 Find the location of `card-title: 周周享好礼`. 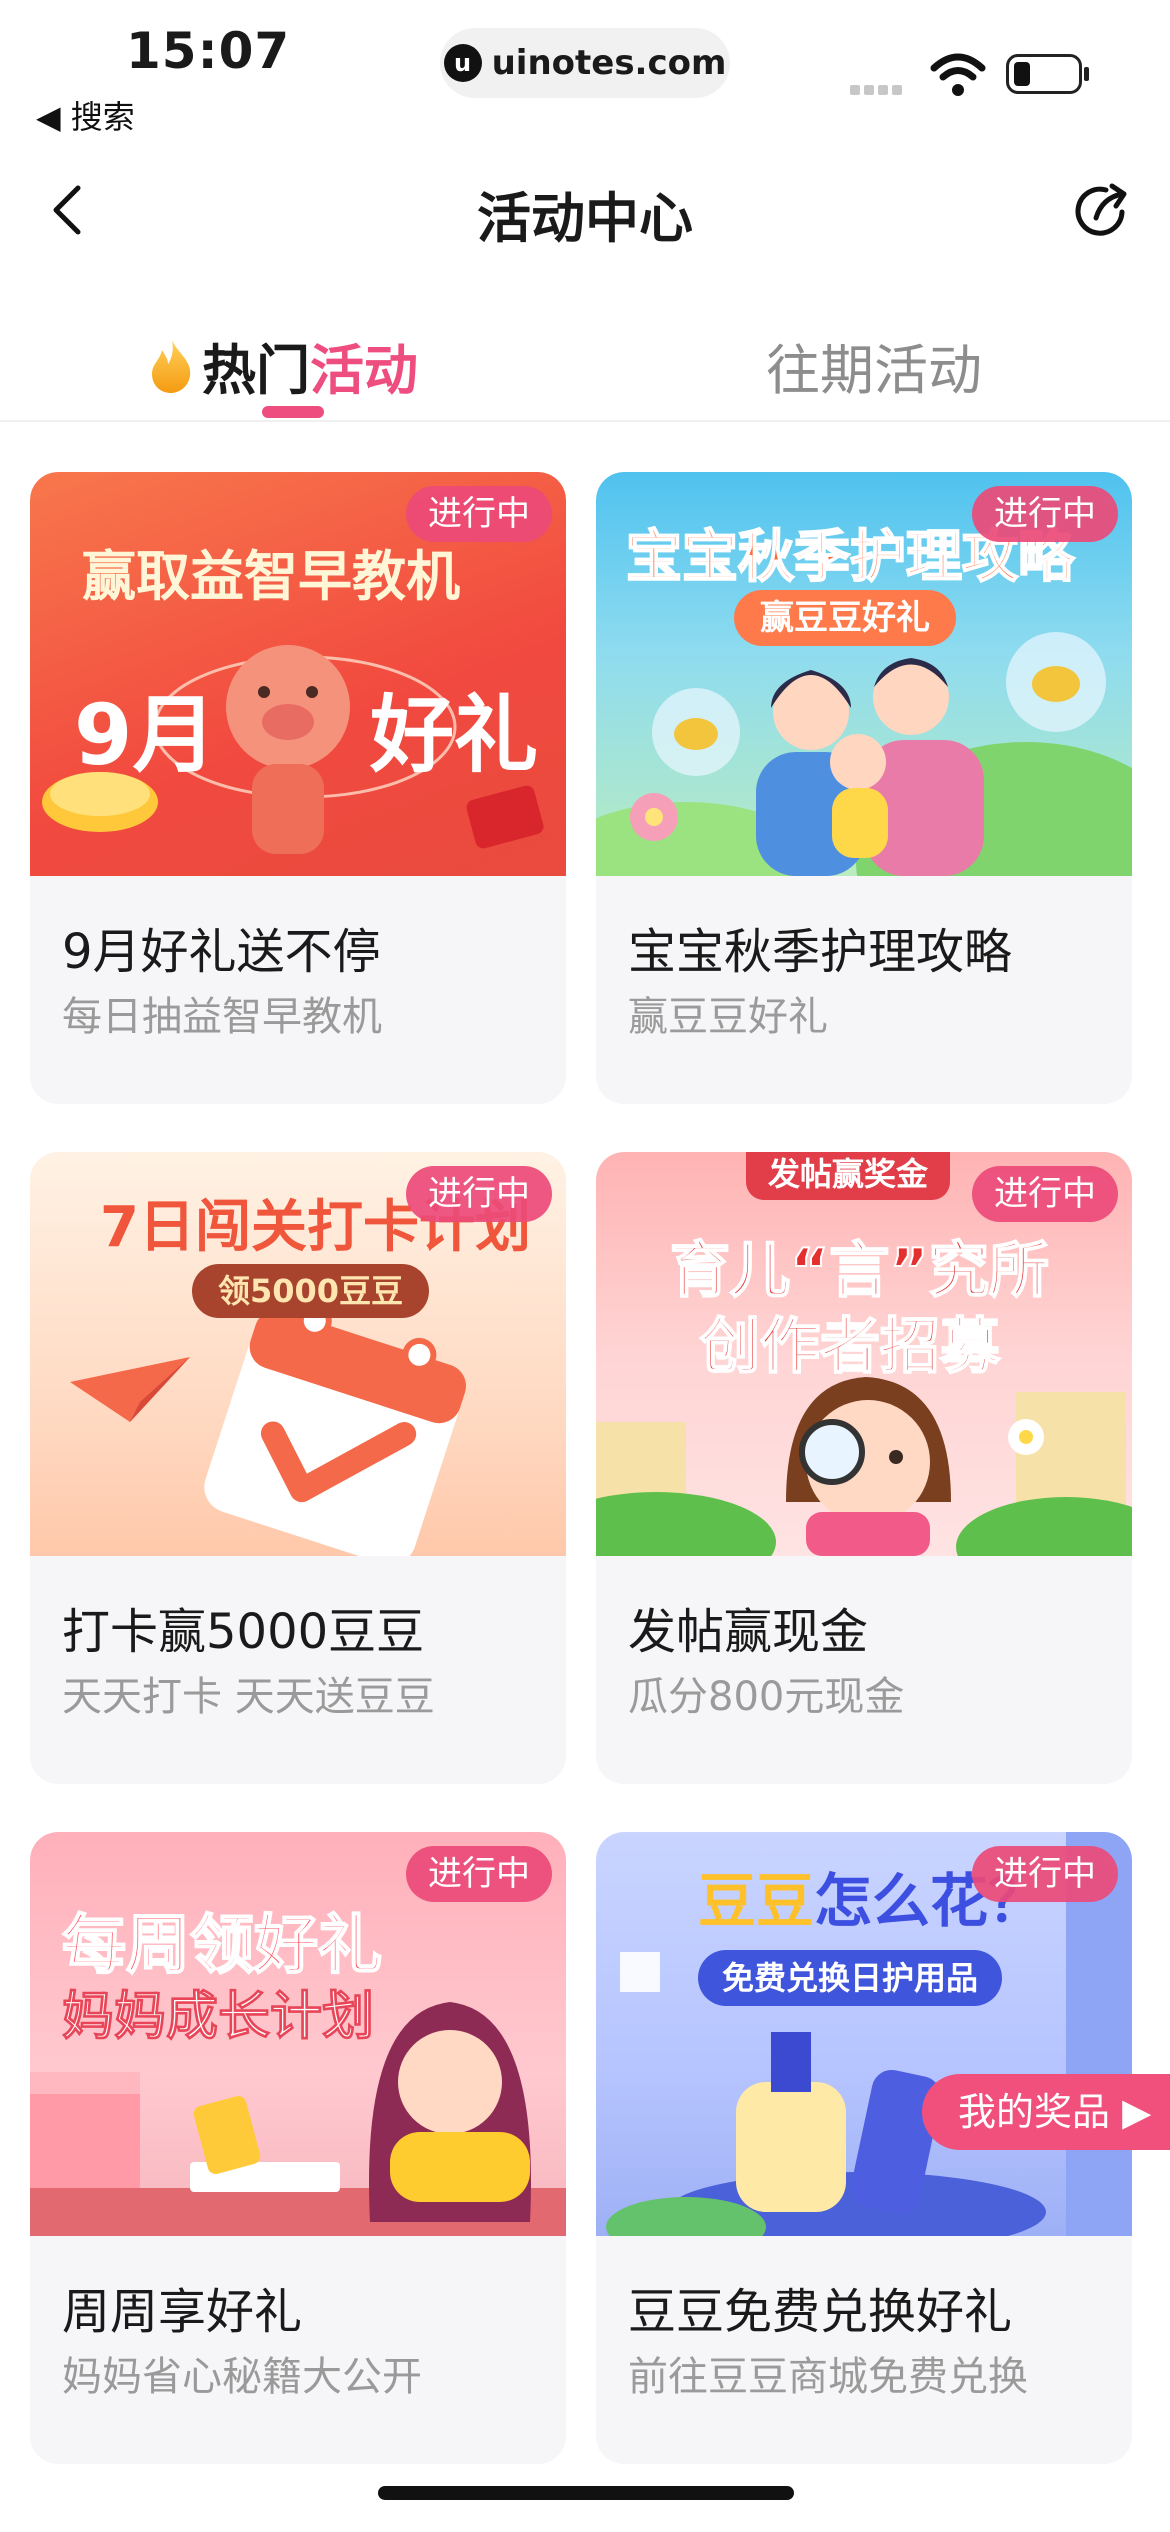

card-title: 周周享好礼 is located at coordinates (182, 2312).